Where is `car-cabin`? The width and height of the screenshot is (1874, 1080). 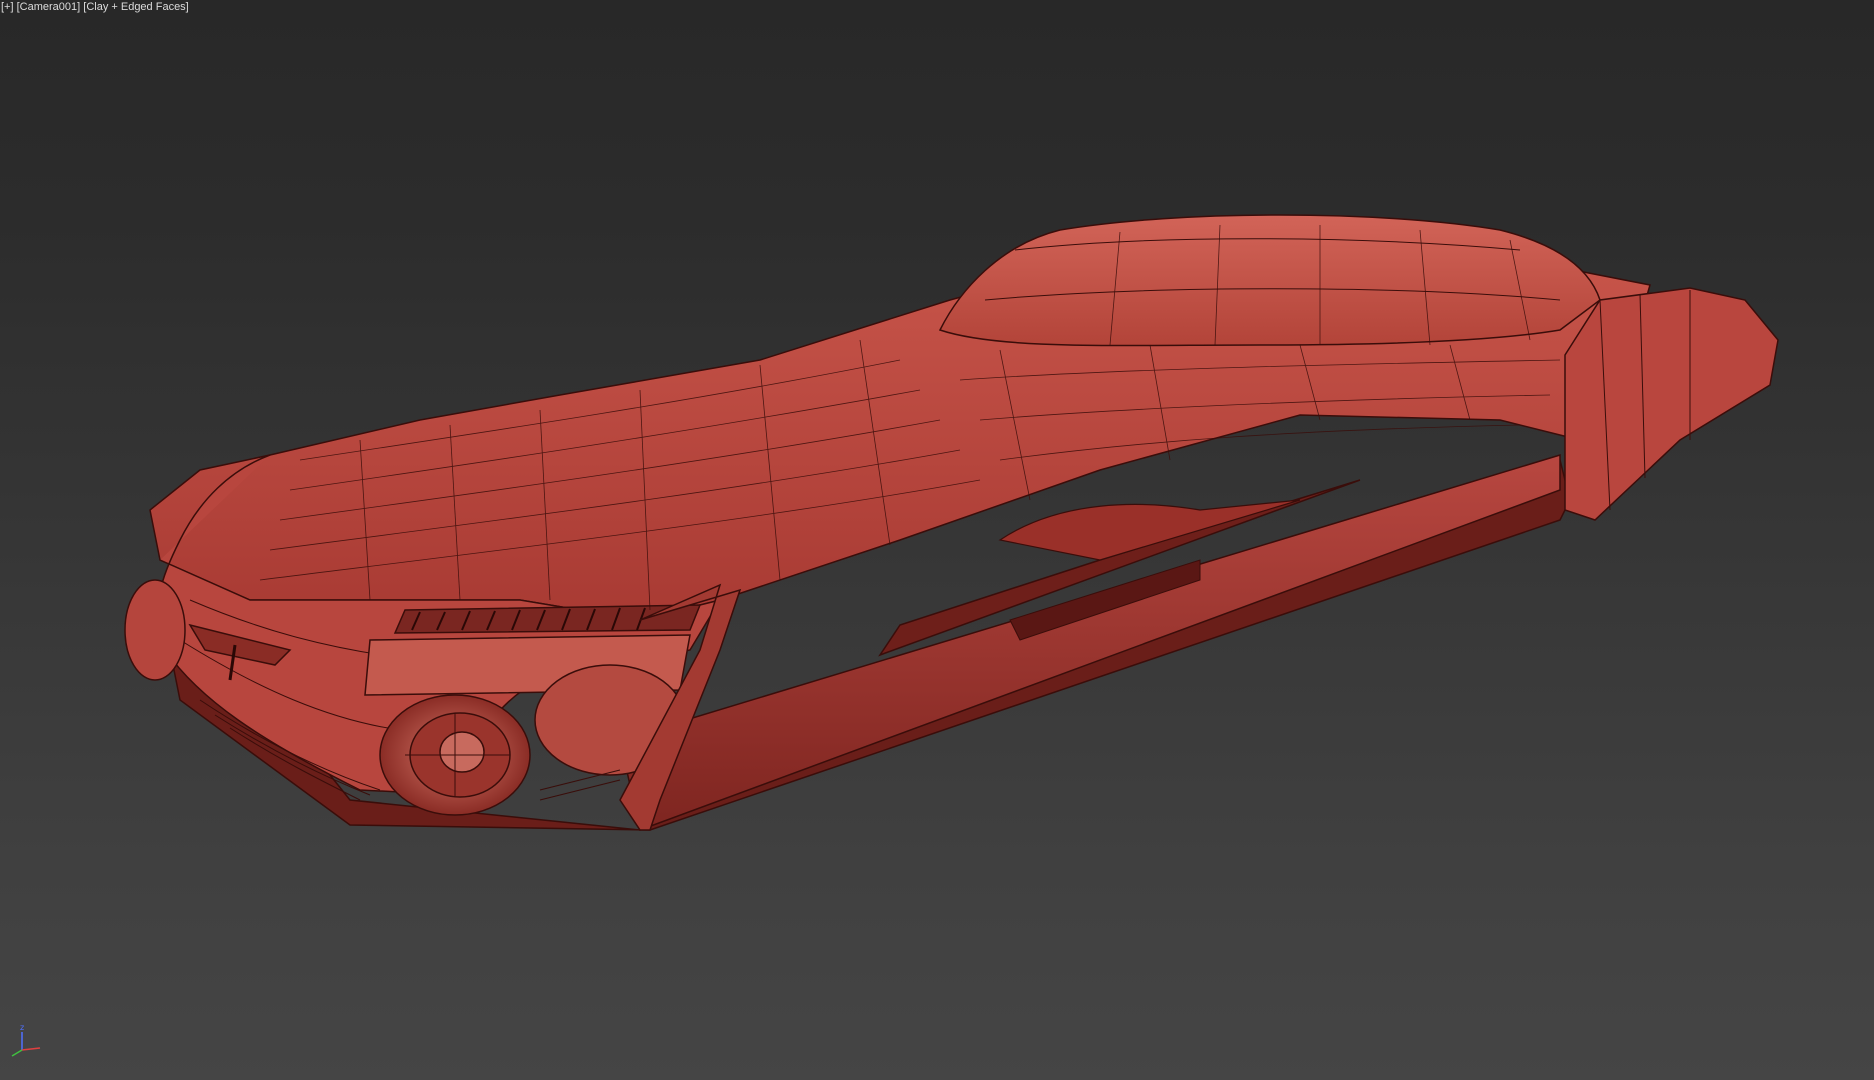
car-cabin is located at coordinates (1269, 280).